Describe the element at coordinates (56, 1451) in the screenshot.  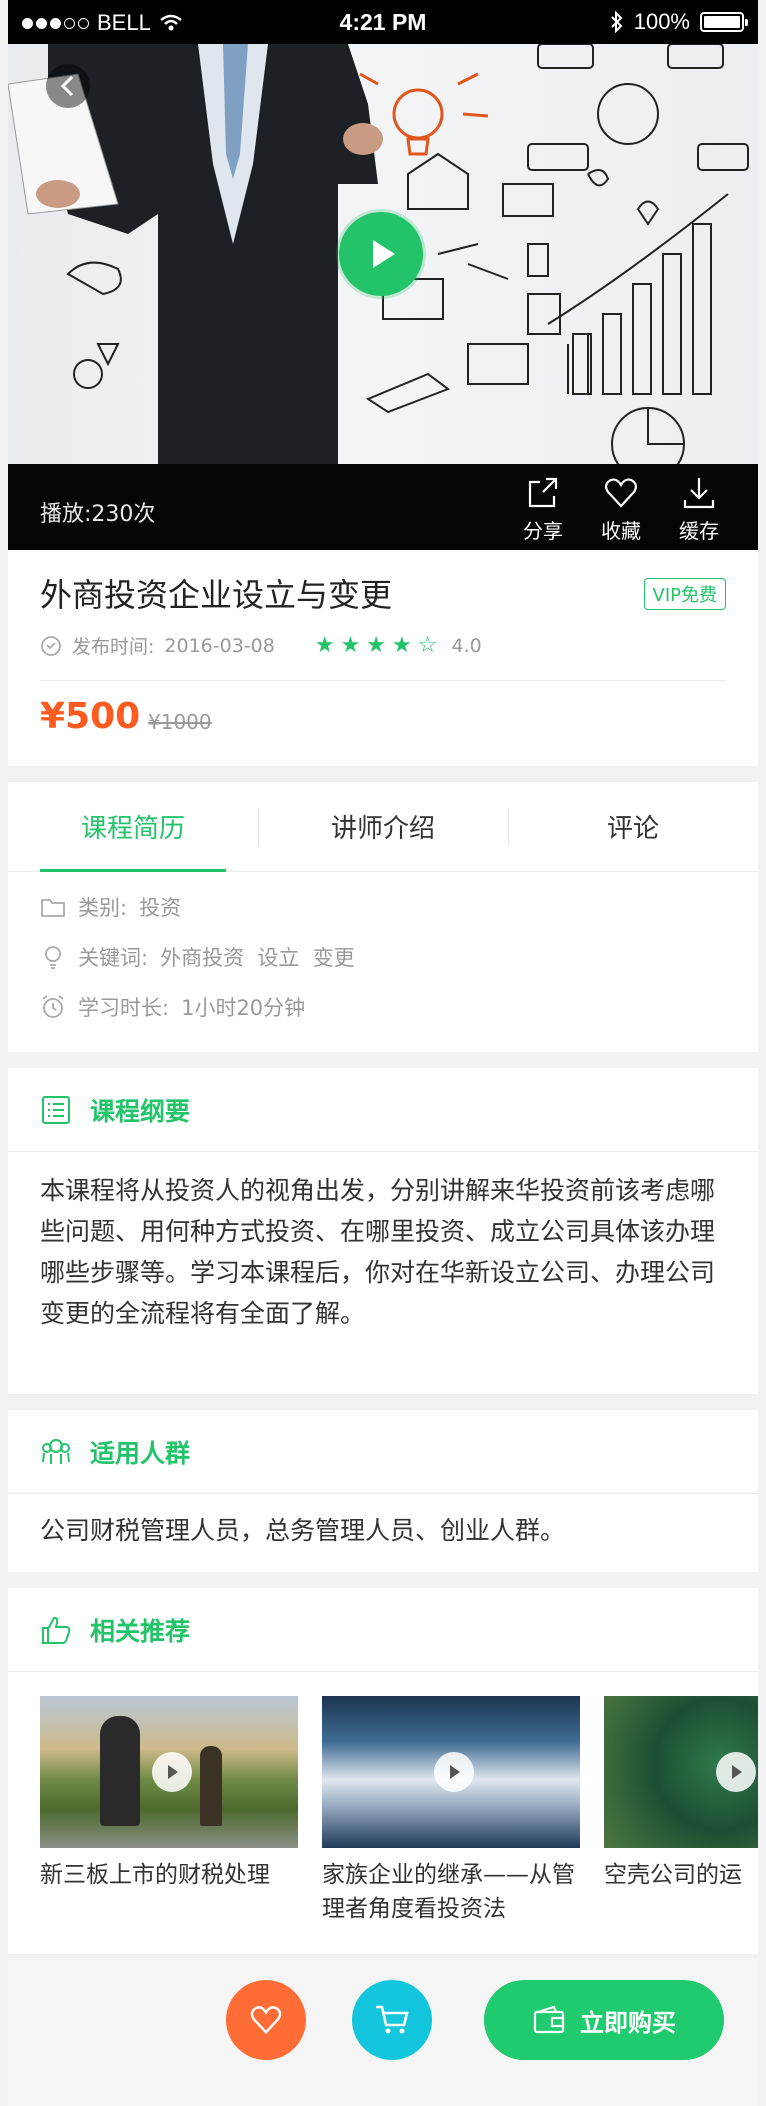
I see `people-icon` at that location.